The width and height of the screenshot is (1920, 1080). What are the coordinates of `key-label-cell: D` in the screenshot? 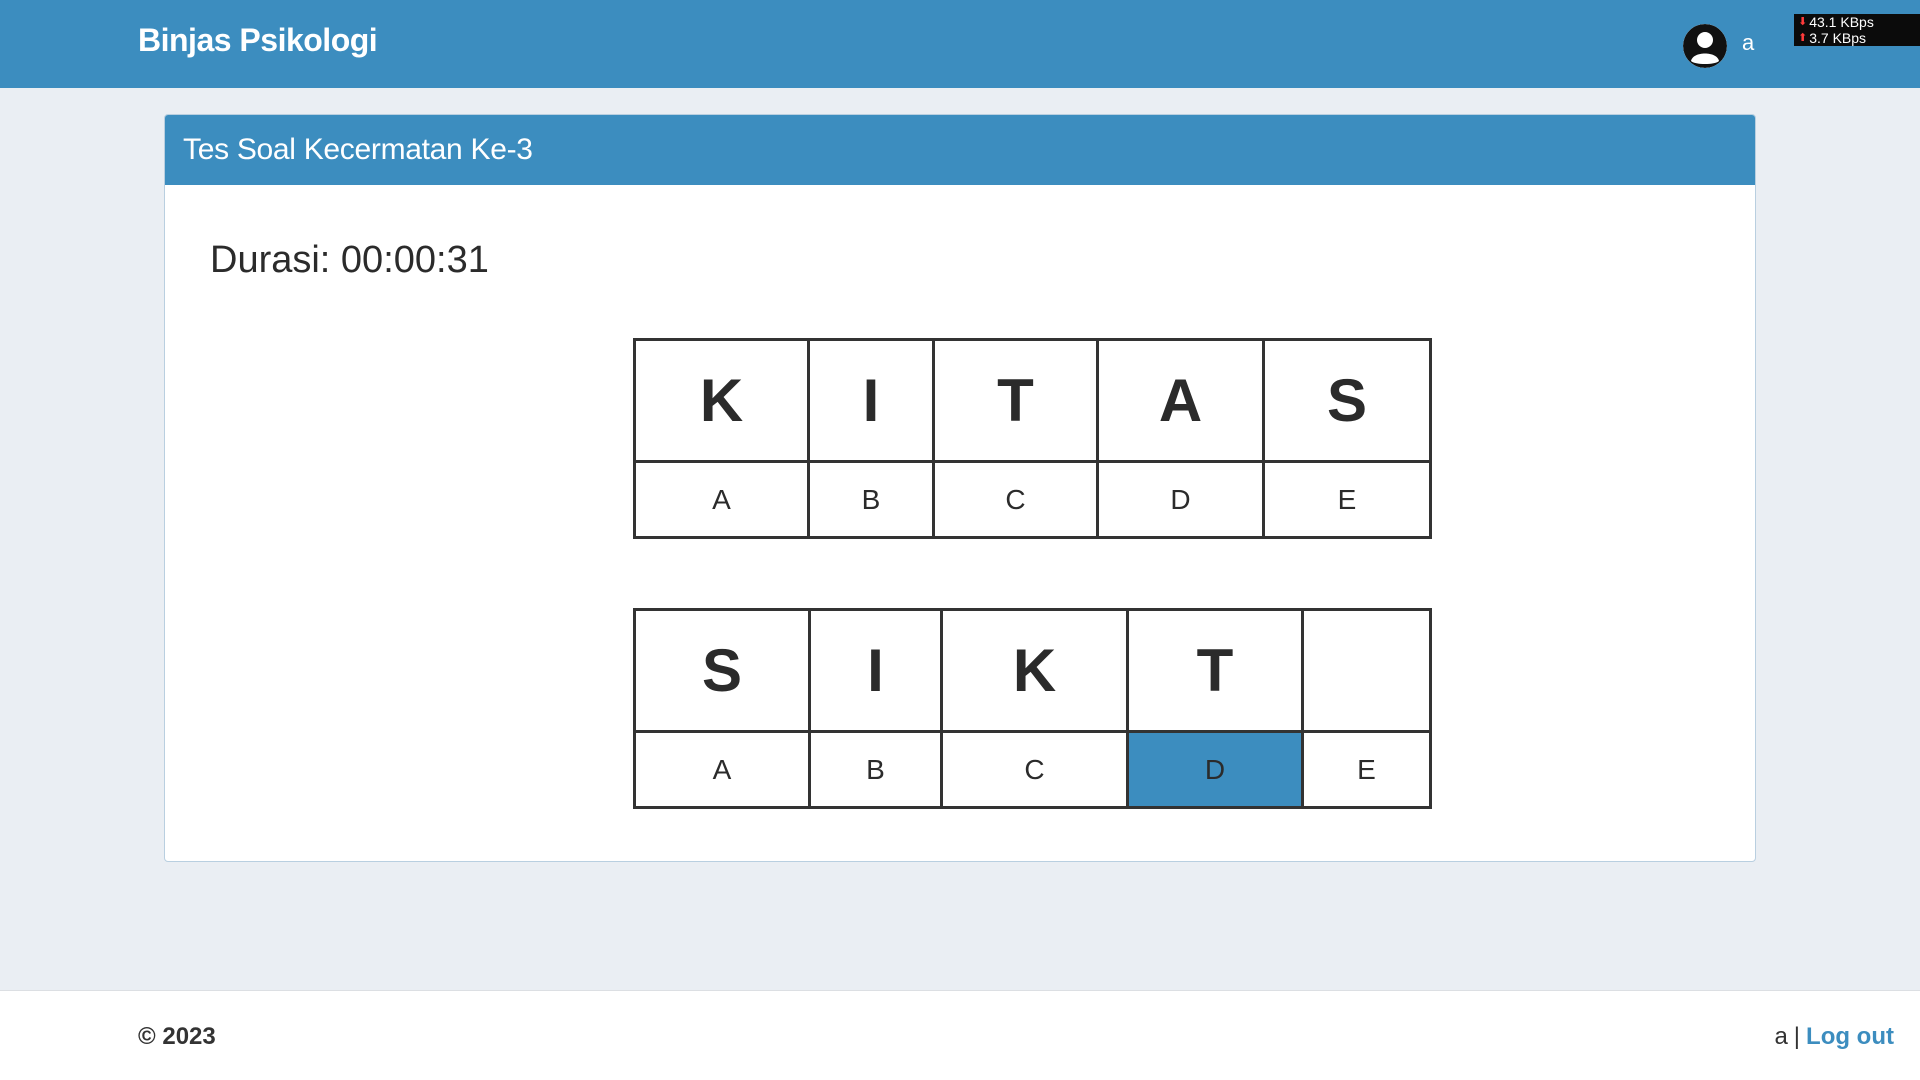 It's located at (1180, 499).